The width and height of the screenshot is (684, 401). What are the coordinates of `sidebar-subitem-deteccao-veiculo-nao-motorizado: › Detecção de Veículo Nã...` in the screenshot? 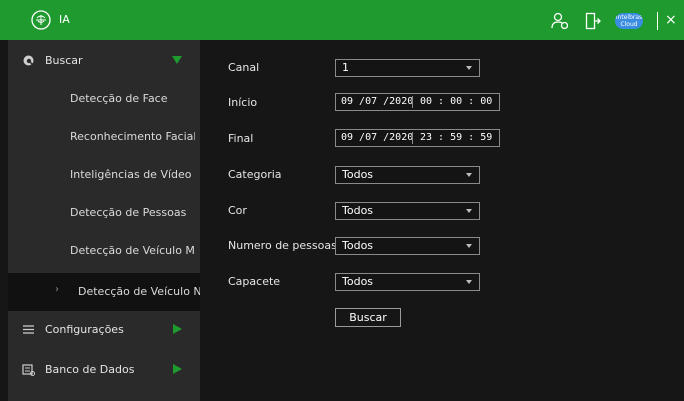 It's located at (105, 292).